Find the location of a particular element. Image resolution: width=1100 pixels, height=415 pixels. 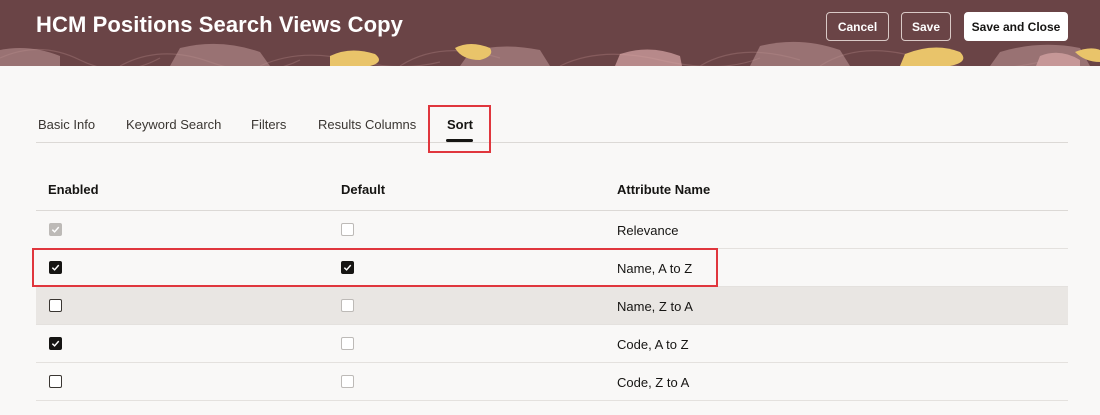

column-header-enabled: Enabled is located at coordinates (73, 189).